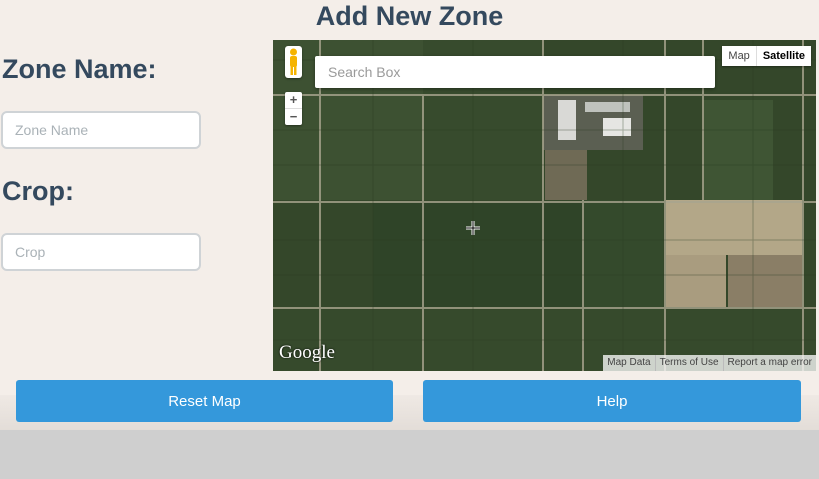  I want to click on zoom-in-button: +, so click(293, 100).